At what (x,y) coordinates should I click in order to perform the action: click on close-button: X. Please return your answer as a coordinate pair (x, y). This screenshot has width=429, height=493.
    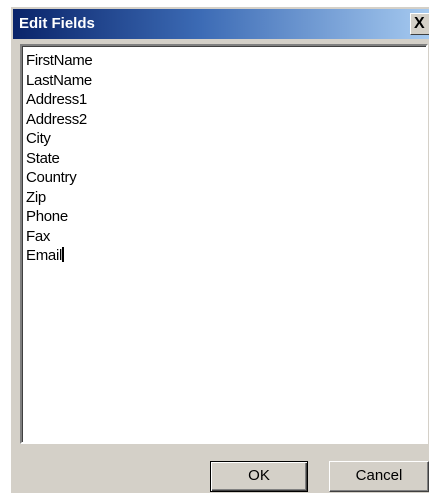
    Looking at the image, I should click on (419, 24).